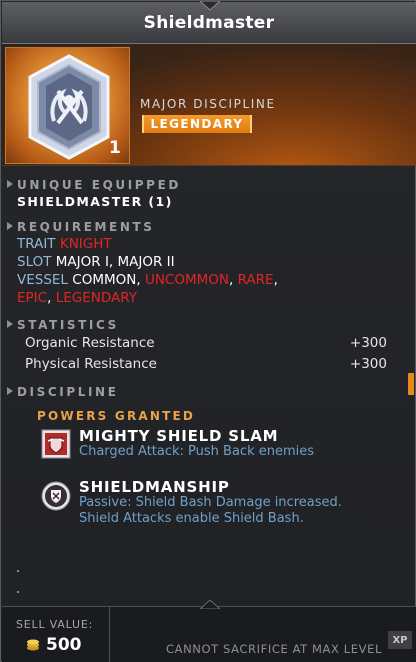 This screenshot has width=416, height=662. What do you see at coordinates (210, 604) in the screenshot?
I see `bottom-notch-icon` at bounding box center [210, 604].